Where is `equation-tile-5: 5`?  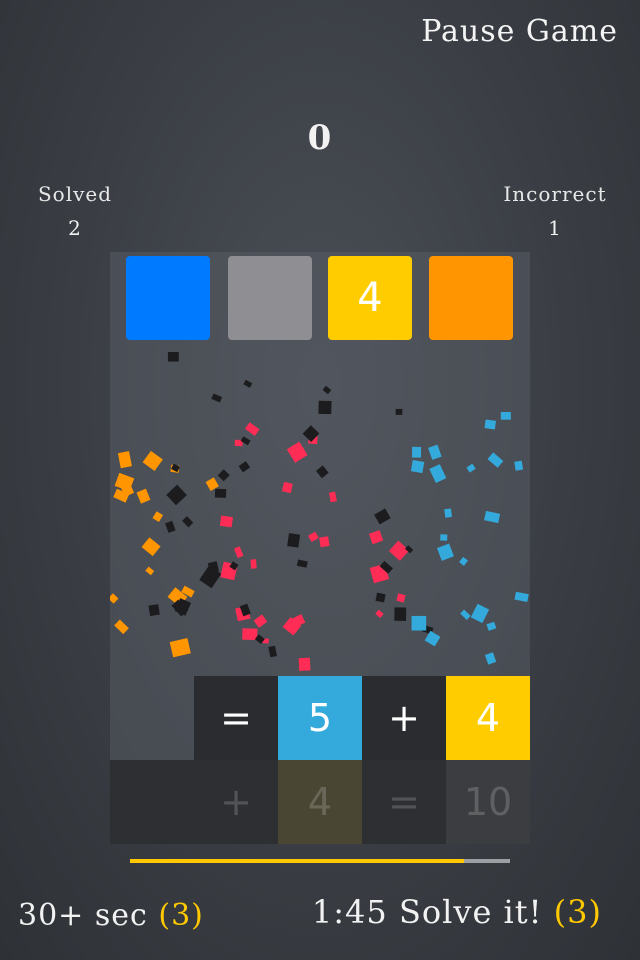 equation-tile-5: 5 is located at coordinates (320, 718).